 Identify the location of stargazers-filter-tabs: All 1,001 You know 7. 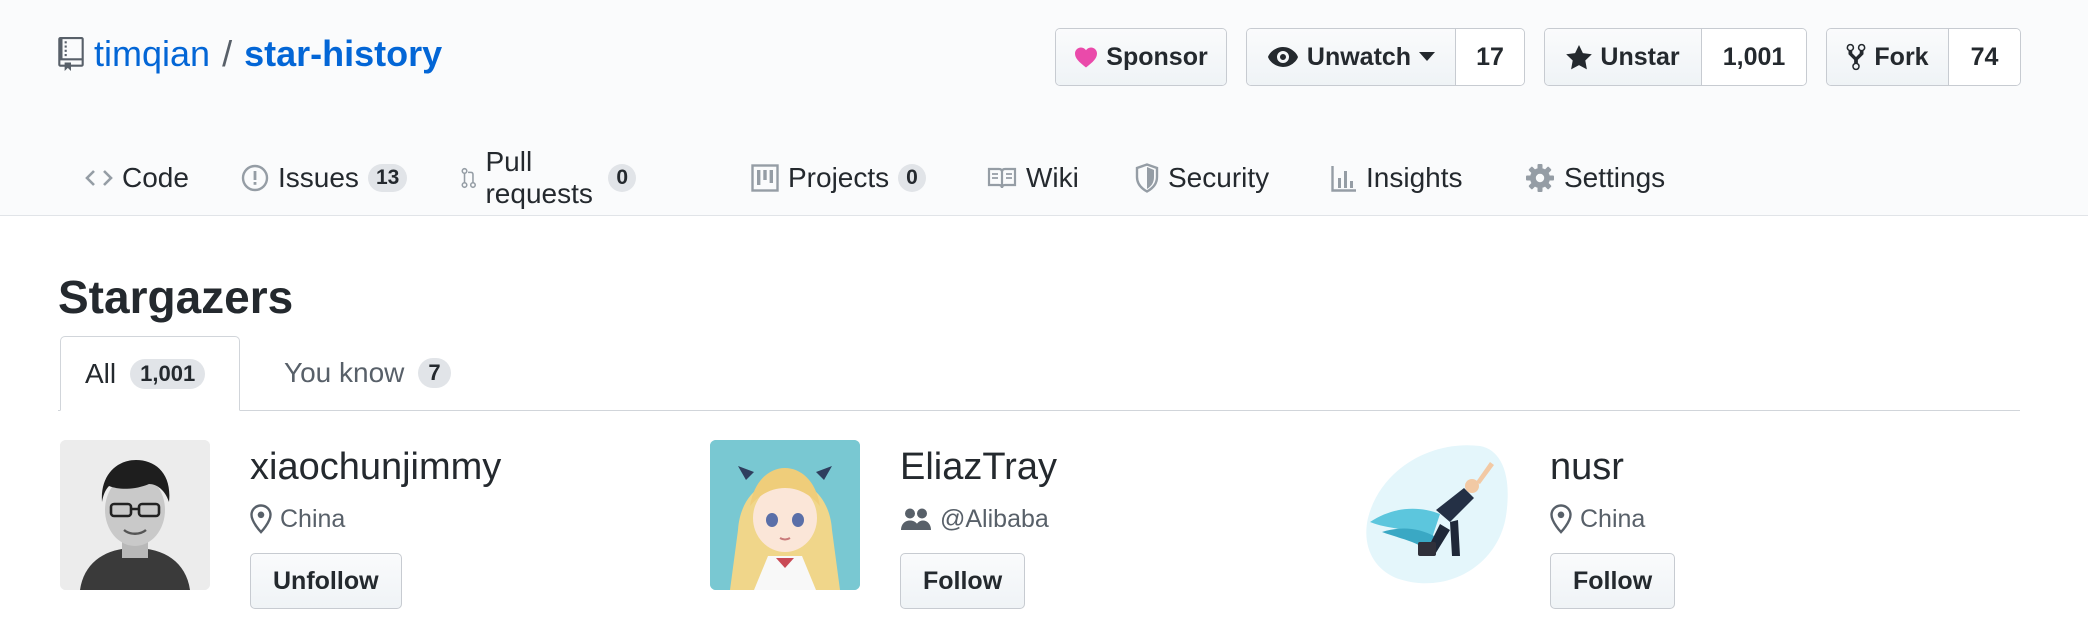
(1039, 373).